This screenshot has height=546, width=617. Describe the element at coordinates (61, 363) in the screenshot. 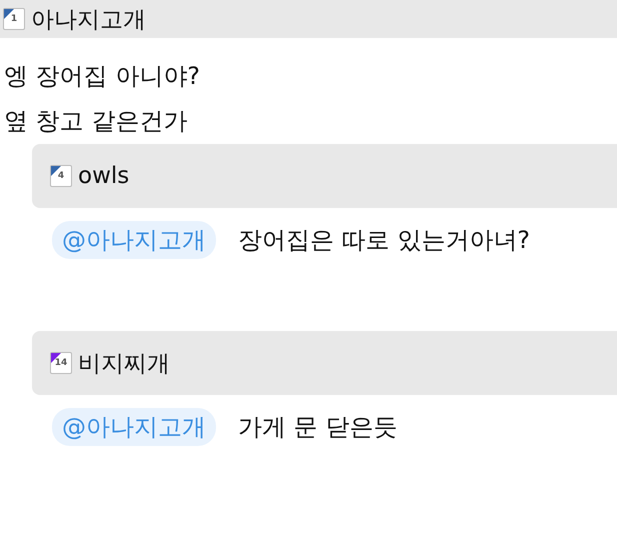

I see `level-badge: 14` at that location.